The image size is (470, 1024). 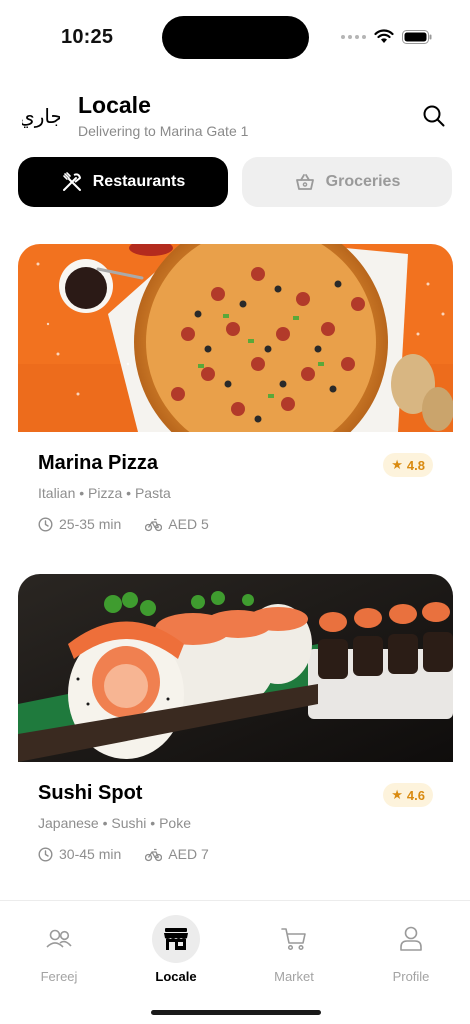 What do you see at coordinates (98, 463) in the screenshot?
I see `restaurant-name: Marina Pizza` at bounding box center [98, 463].